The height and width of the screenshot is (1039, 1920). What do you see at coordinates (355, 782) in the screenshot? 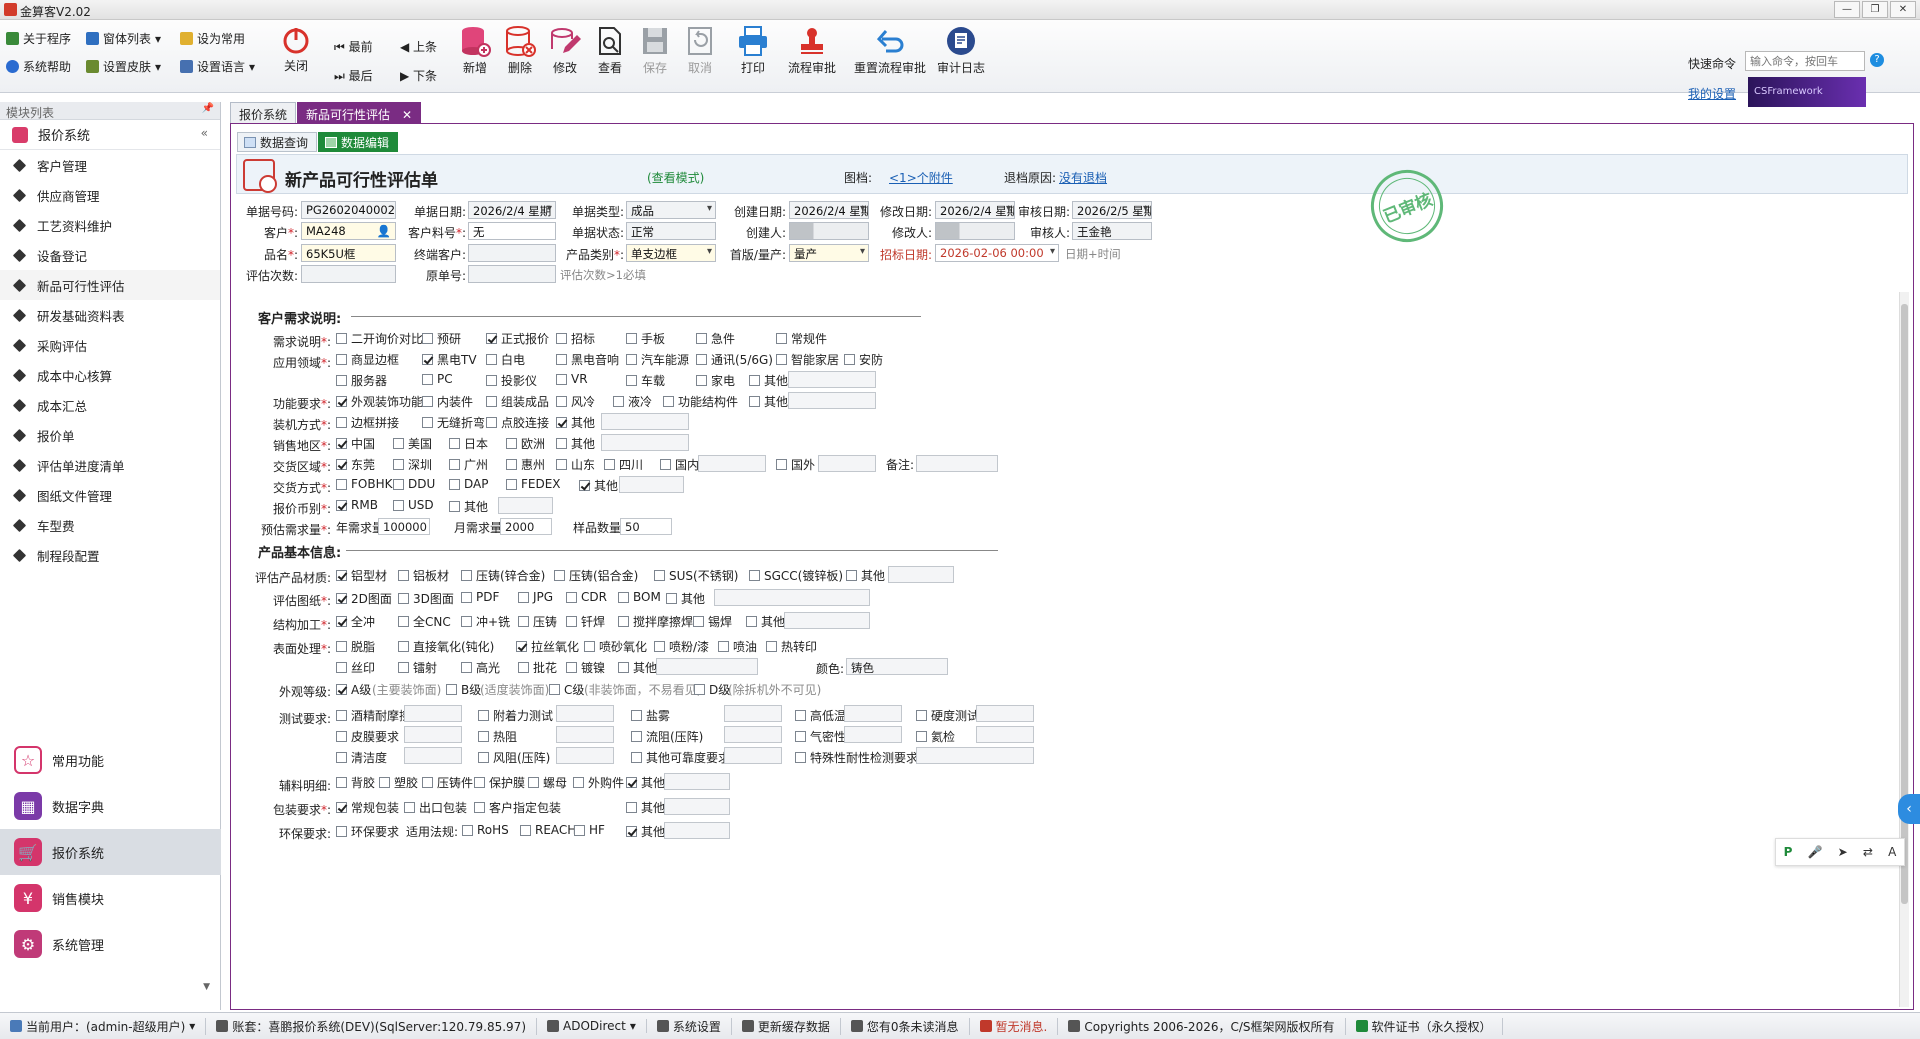
I see `checkbox: 背胶` at bounding box center [355, 782].